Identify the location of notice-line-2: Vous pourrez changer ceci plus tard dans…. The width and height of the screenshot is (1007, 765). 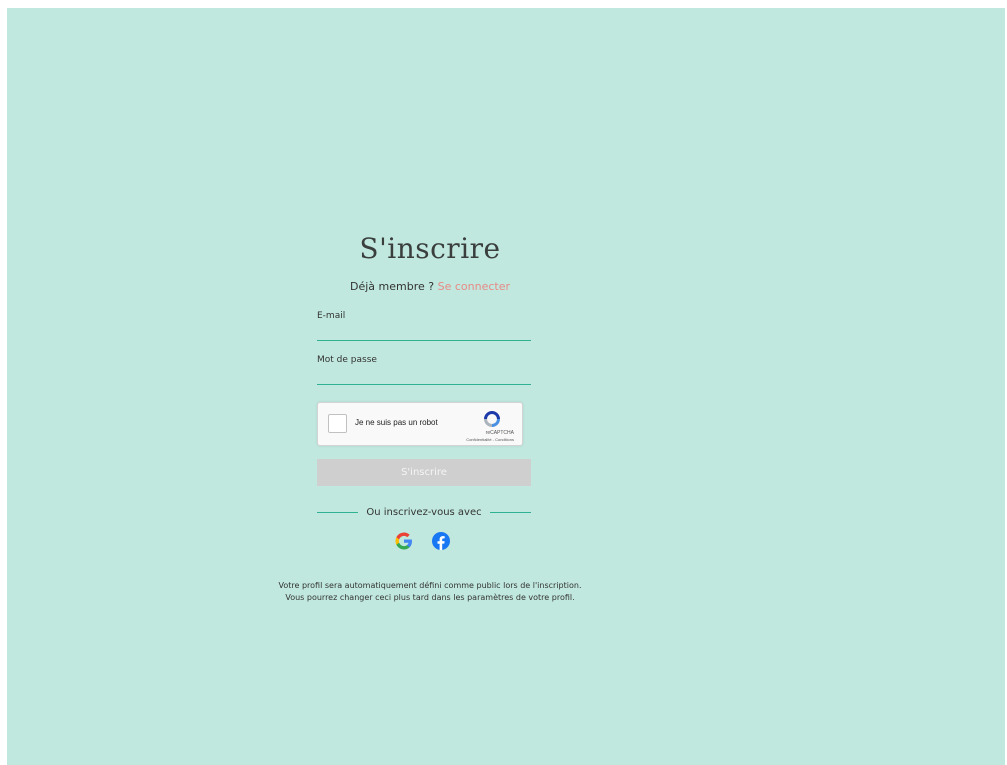
(430, 597).